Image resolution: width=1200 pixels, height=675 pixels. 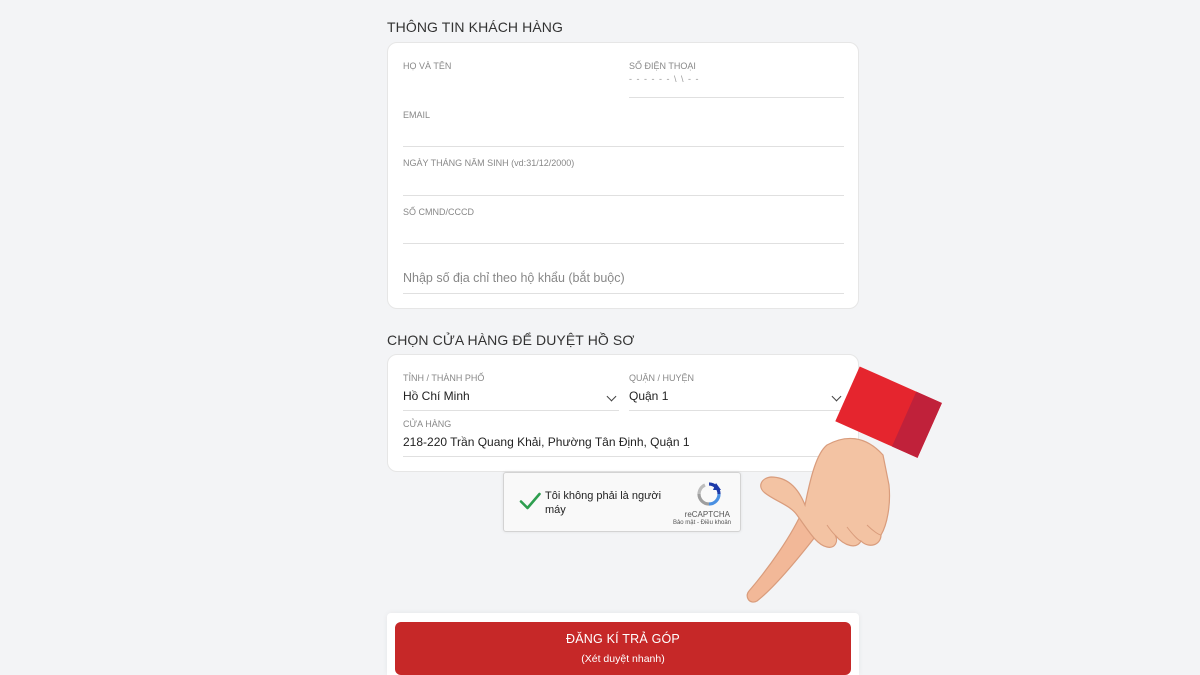 I want to click on phone-masked-value: - - - - - - \ \ - -, so click(x=664, y=79).